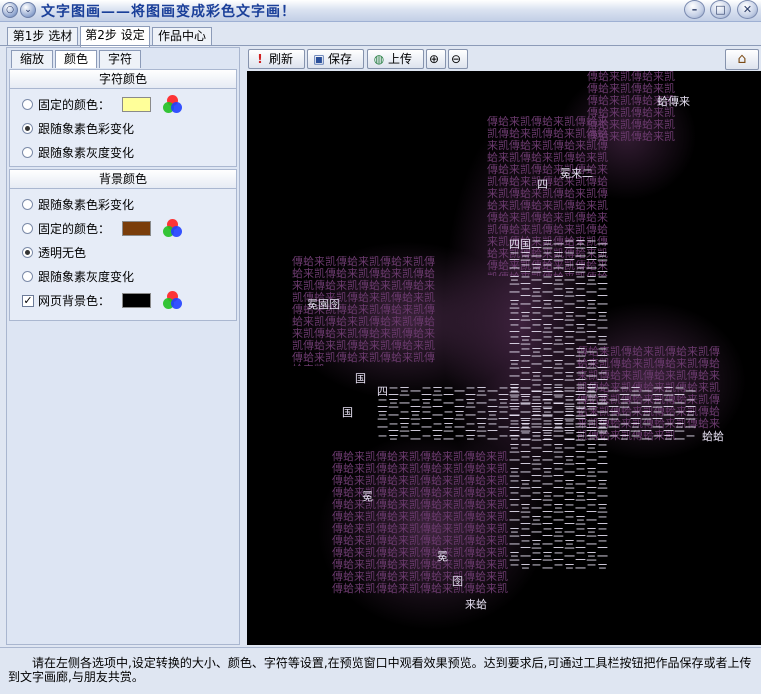  I want to click on bg-fixed-swatch, so click(136, 228).